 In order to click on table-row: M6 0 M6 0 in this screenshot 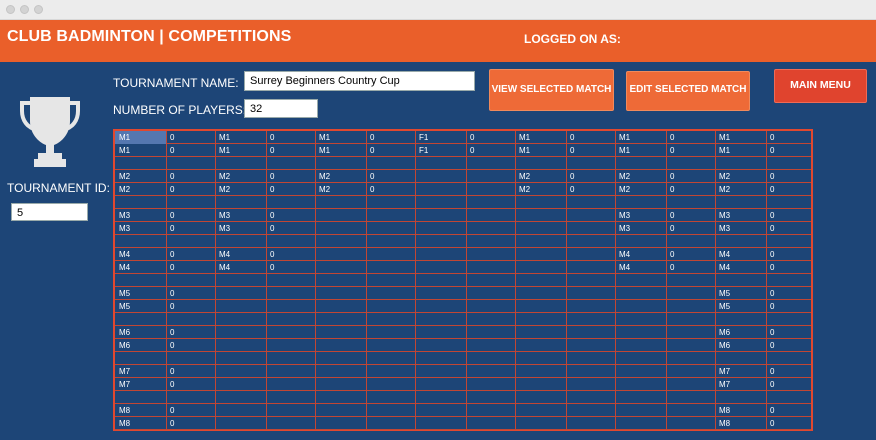, I will do `click(463, 345)`.